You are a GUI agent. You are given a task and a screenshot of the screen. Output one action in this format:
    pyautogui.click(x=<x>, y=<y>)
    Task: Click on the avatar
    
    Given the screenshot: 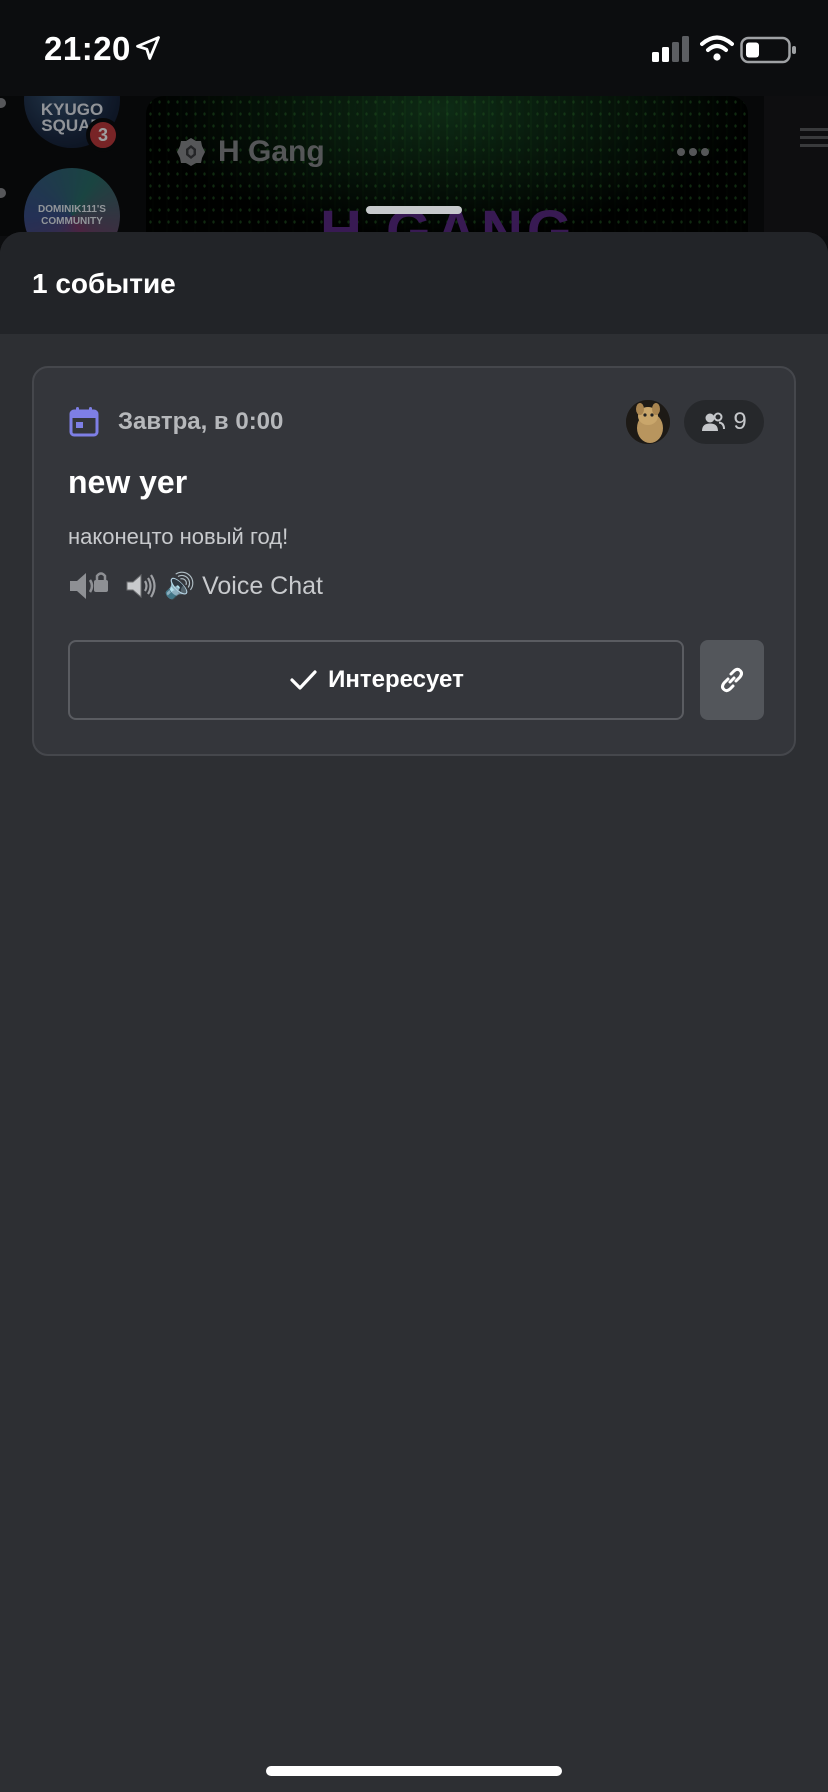 What is the action you would take?
    pyautogui.click(x=648, y=422)
    